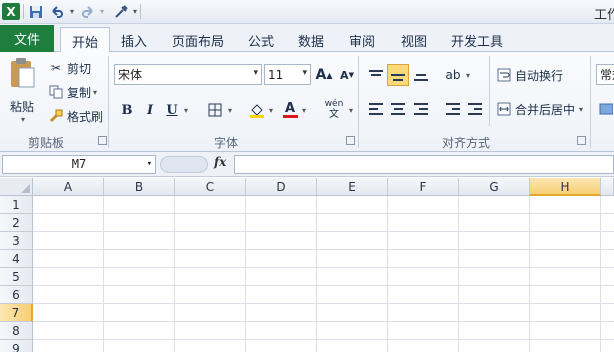 The height and width of the screenshot is (352, 614). Describe the element at coordinates (581, 109) in the screenshot. I see `merge-dropdown-icon: ▾` at that location.